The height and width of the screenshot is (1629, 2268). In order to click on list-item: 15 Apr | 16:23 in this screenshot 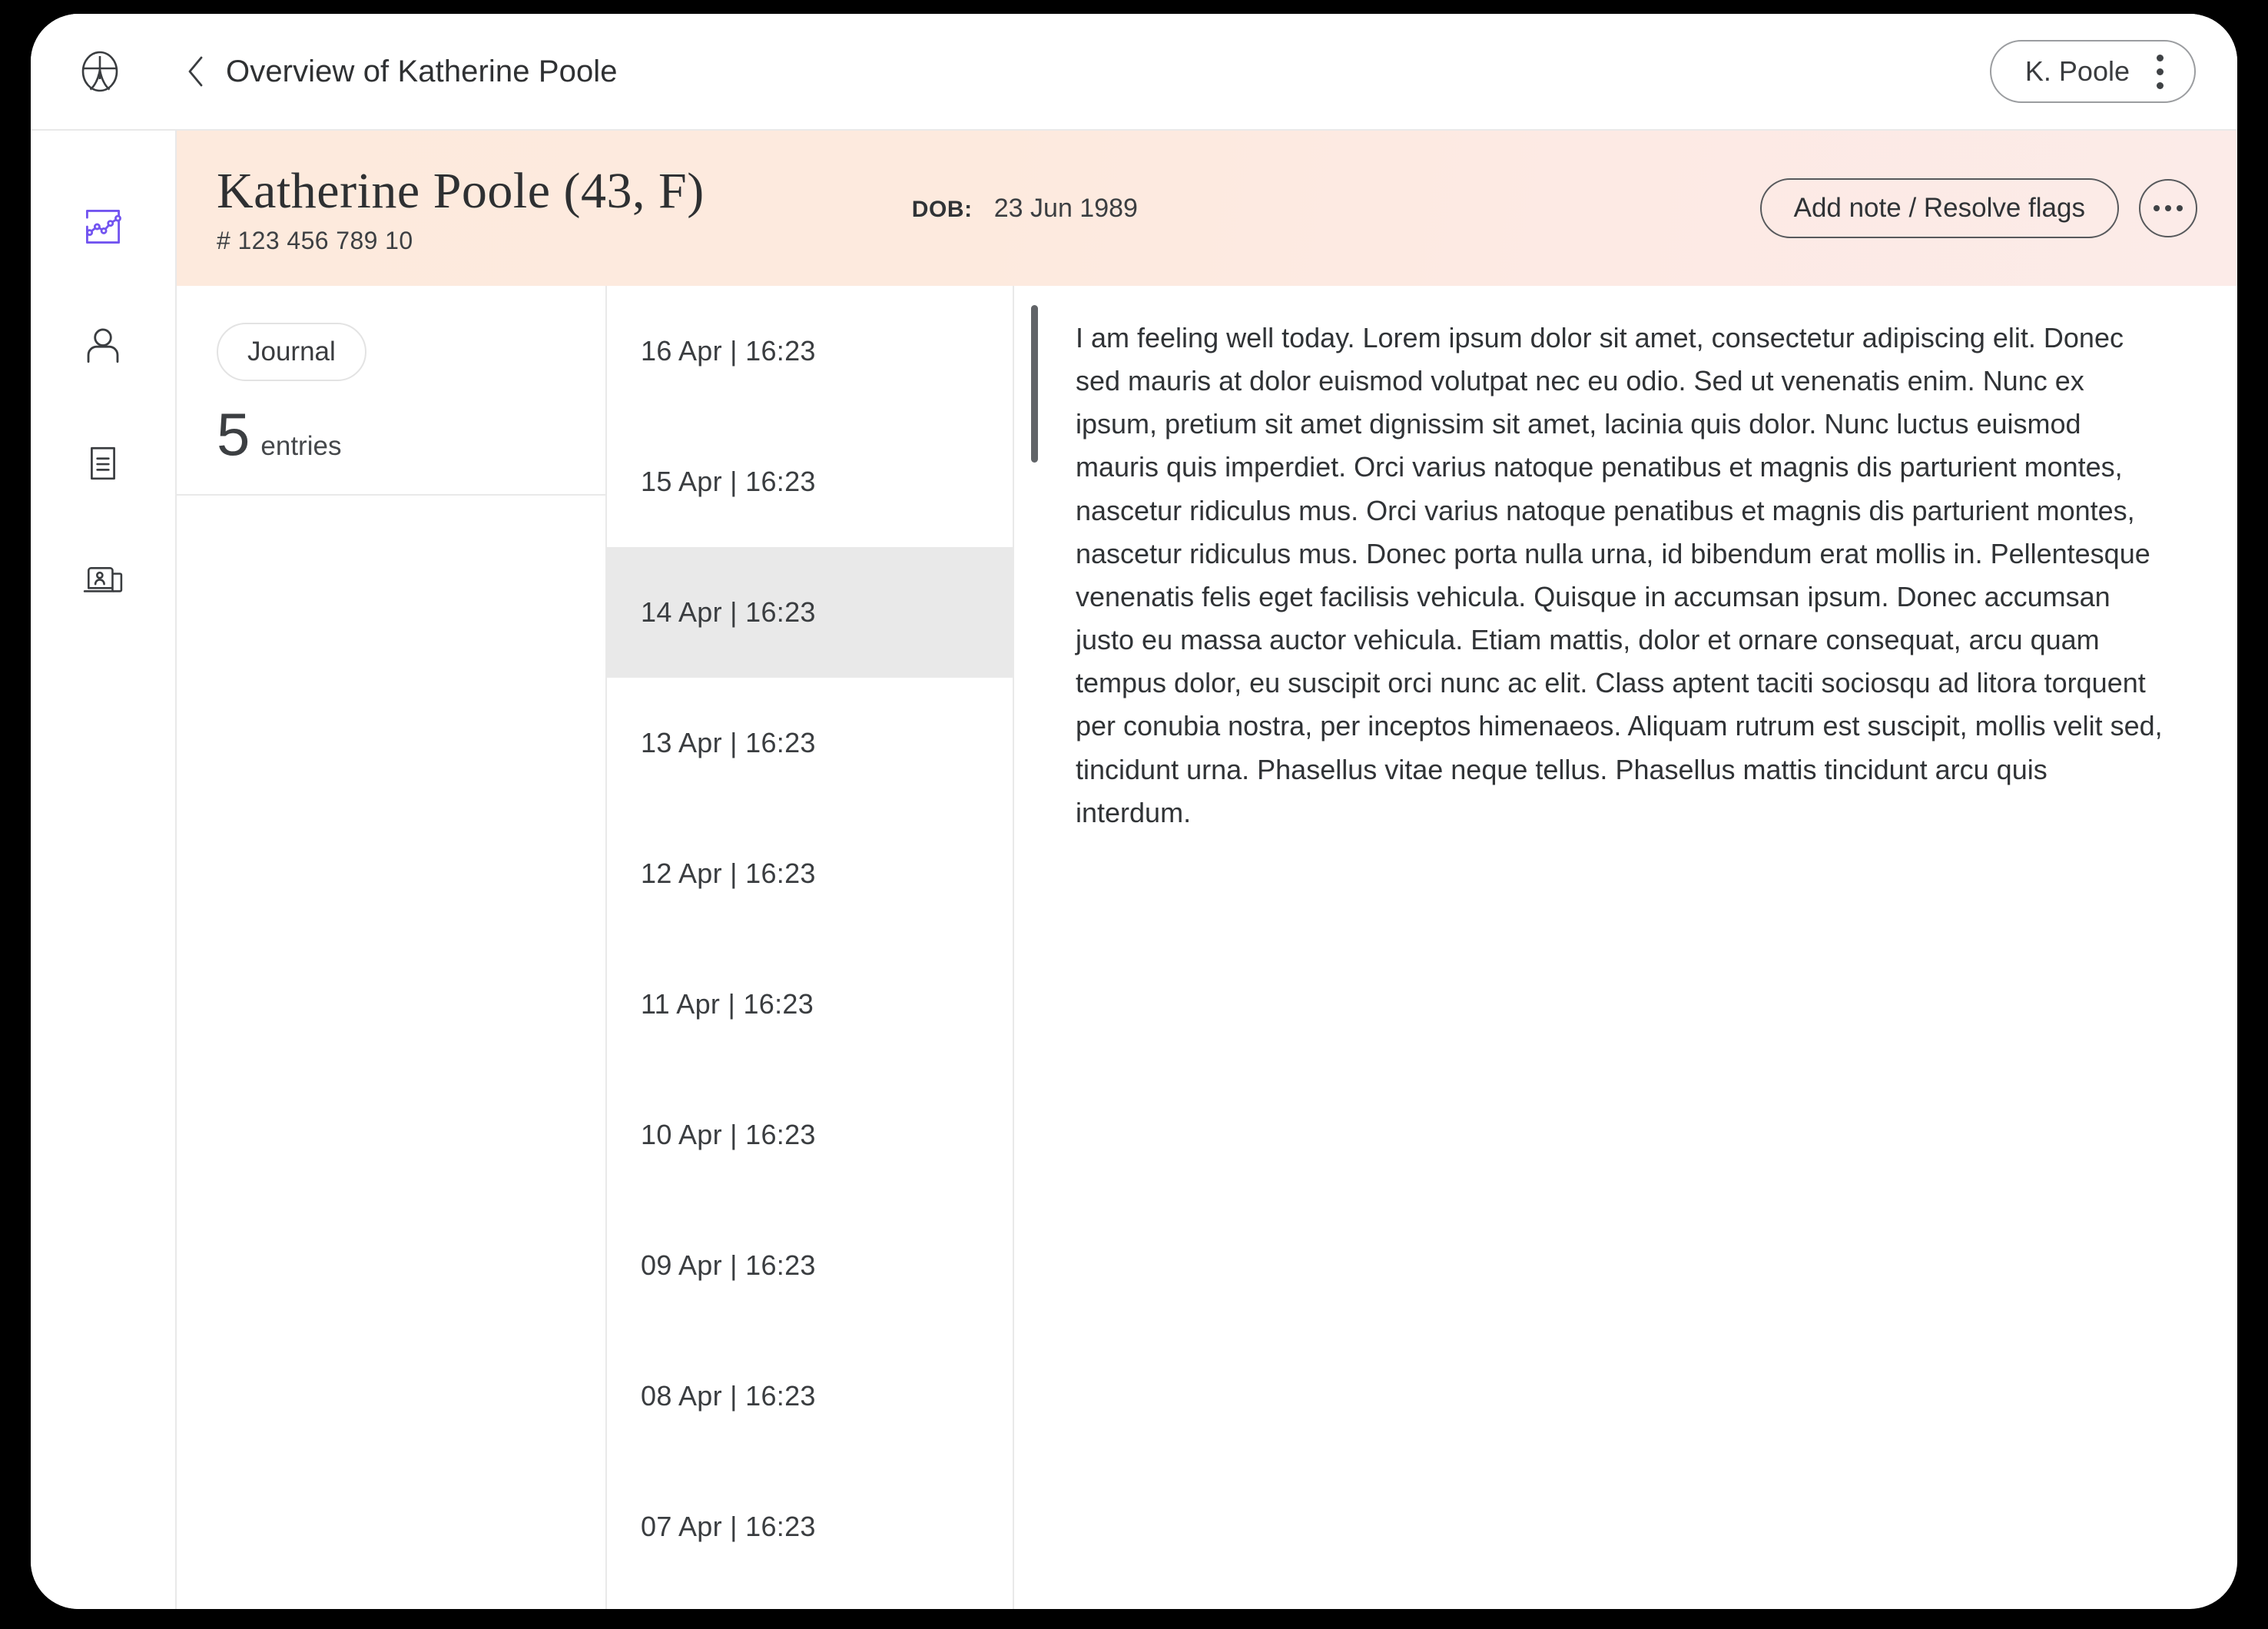, I will do `click(810, 481)`.